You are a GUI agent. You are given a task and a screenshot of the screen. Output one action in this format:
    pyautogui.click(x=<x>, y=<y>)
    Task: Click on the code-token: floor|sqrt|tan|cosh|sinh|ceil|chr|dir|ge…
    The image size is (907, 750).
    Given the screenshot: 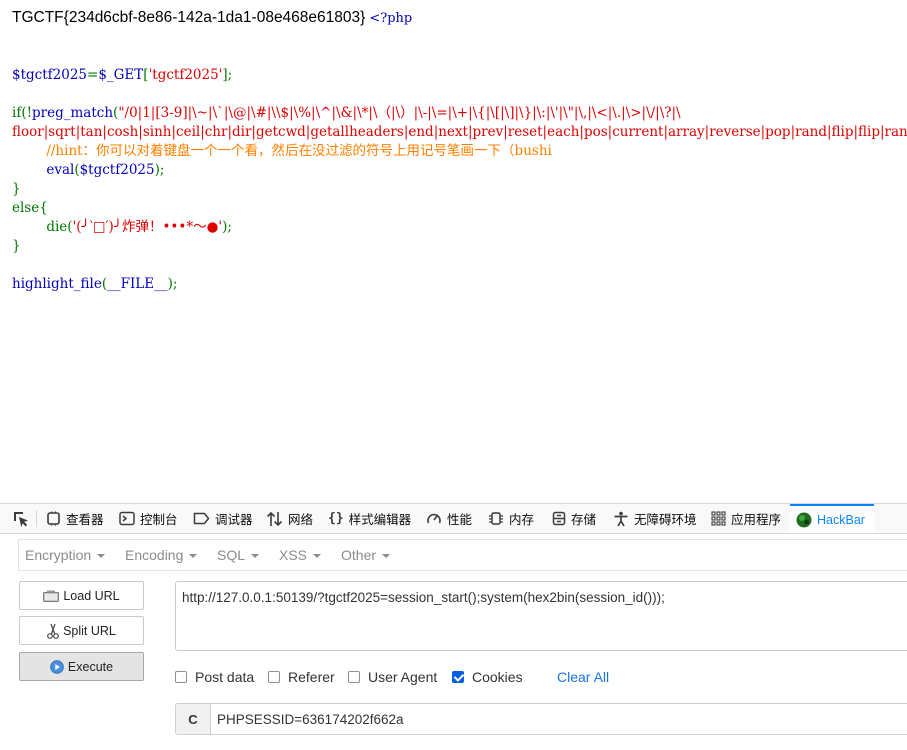 What is the action you would take?
    pyautogui.click(x=459, y=132)
    